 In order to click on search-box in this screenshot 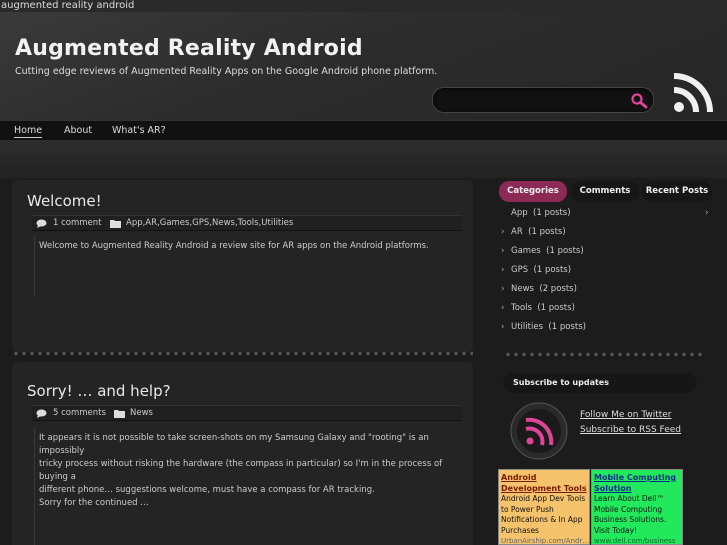, I will do `click(543, 100)`.